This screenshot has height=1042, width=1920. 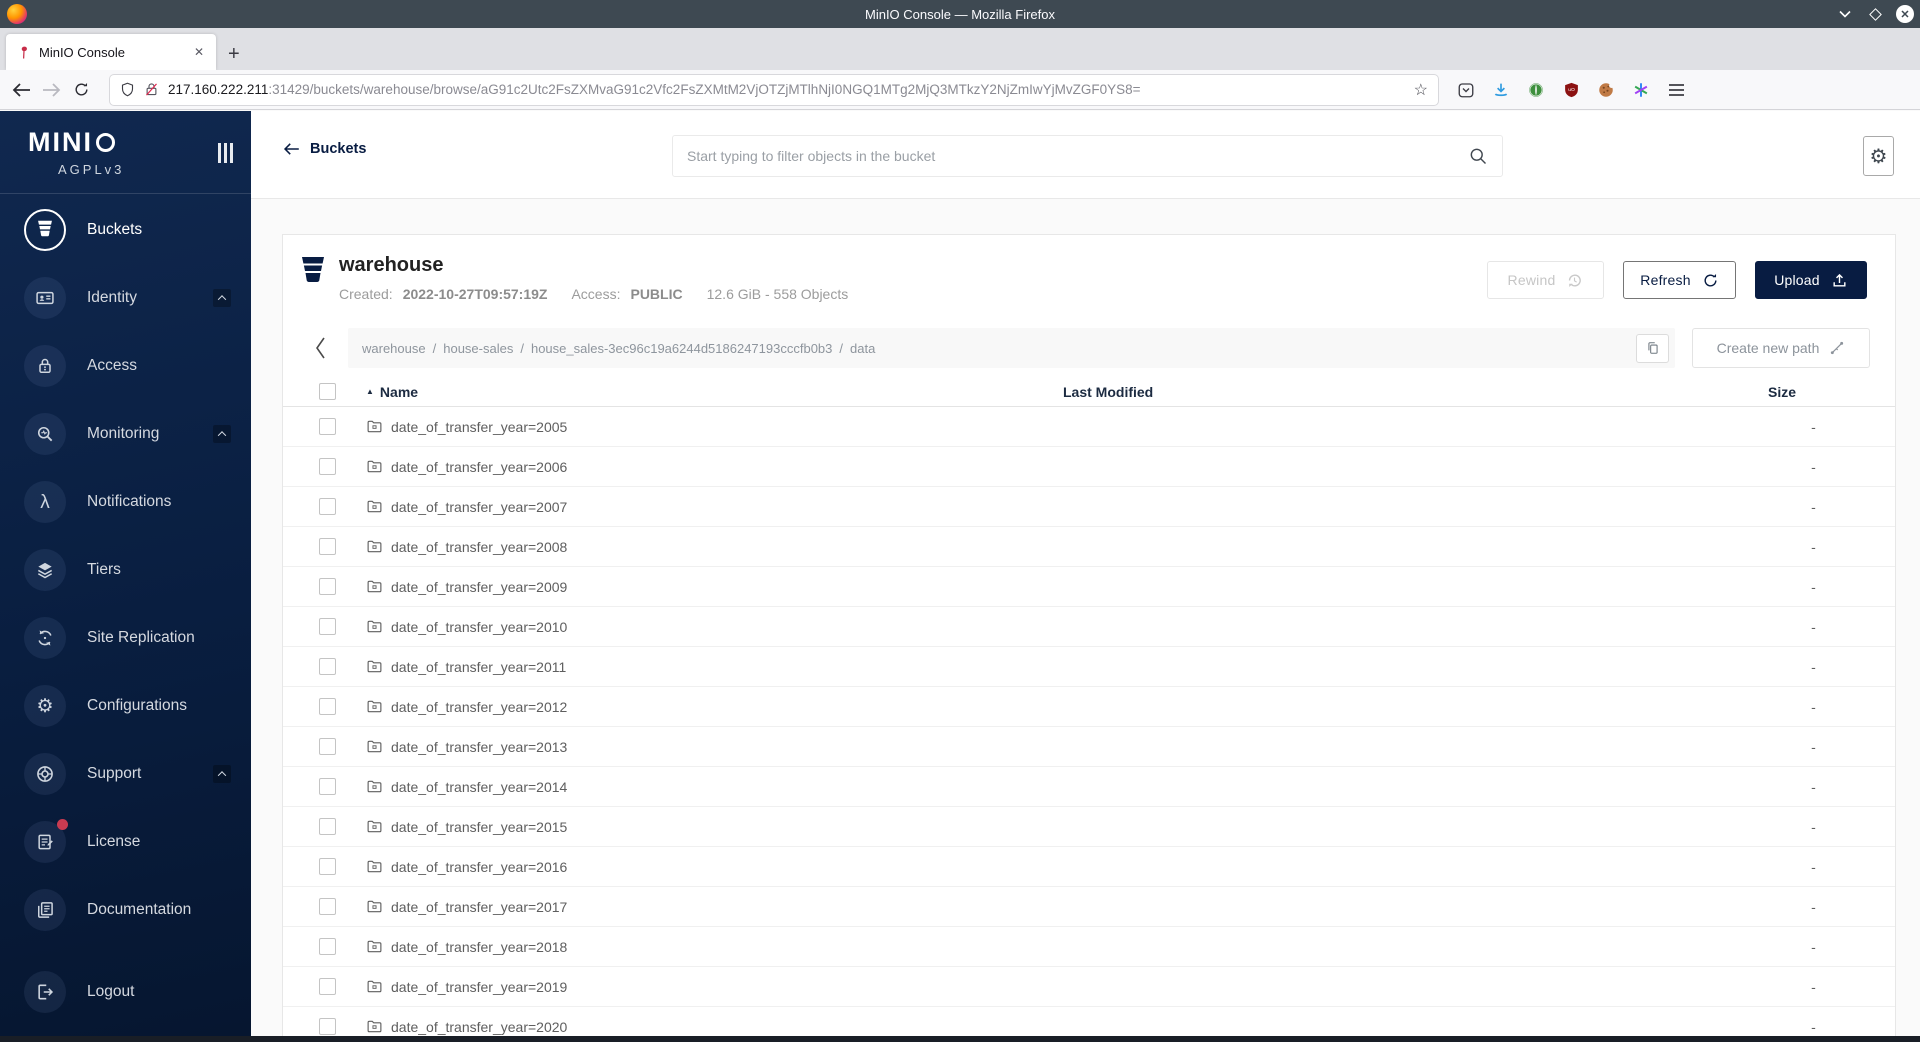 I want to click on copy-path-button, so click(x=1652, y=348).